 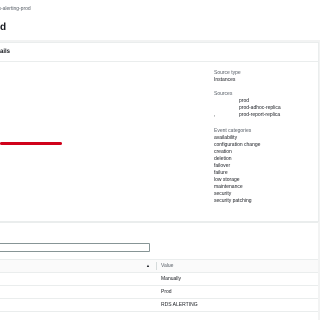 What do you see at coordinates (75, 247) in the screenshot?
I see `search-input` at bounding box center [75, 247].